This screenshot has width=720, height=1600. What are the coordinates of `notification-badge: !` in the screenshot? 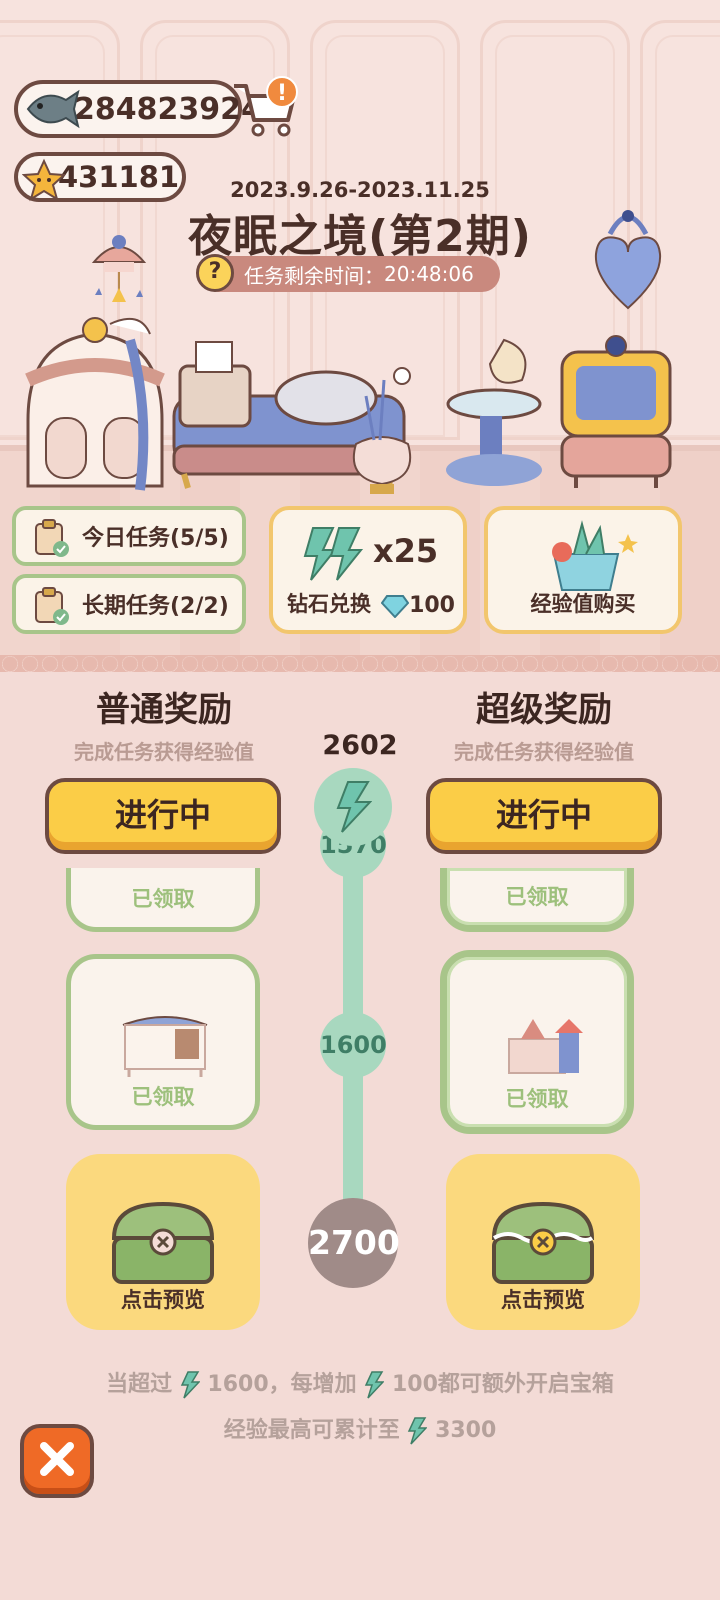 It's located at (282, 92).